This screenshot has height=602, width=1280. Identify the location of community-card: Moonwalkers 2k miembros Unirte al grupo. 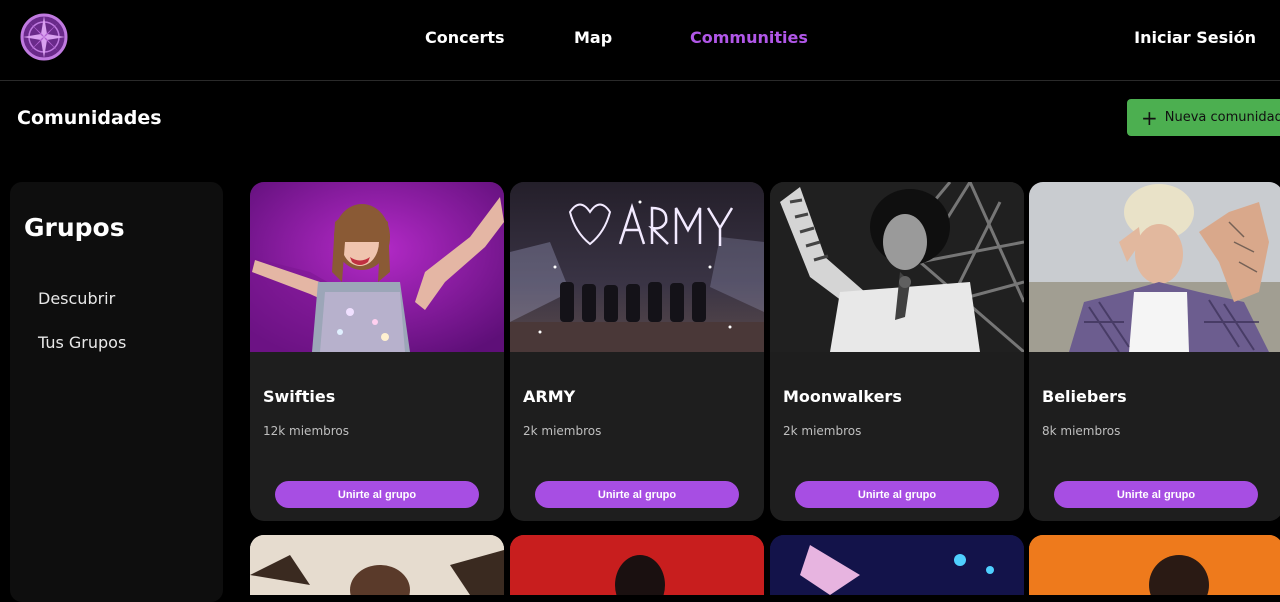
(897, 351).